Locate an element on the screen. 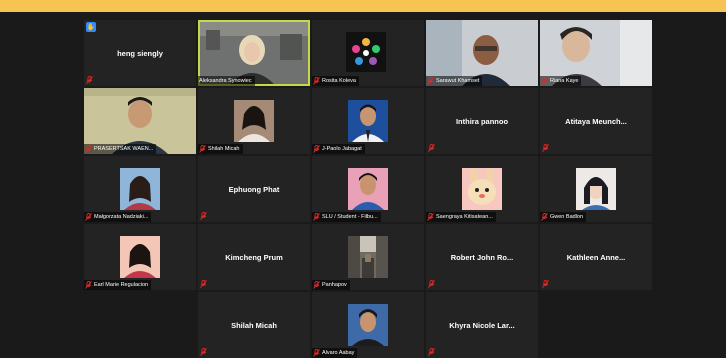 This screenshot has height=358, width=726. participant-name: Shilah Micah is located at coordinates (254, 325).